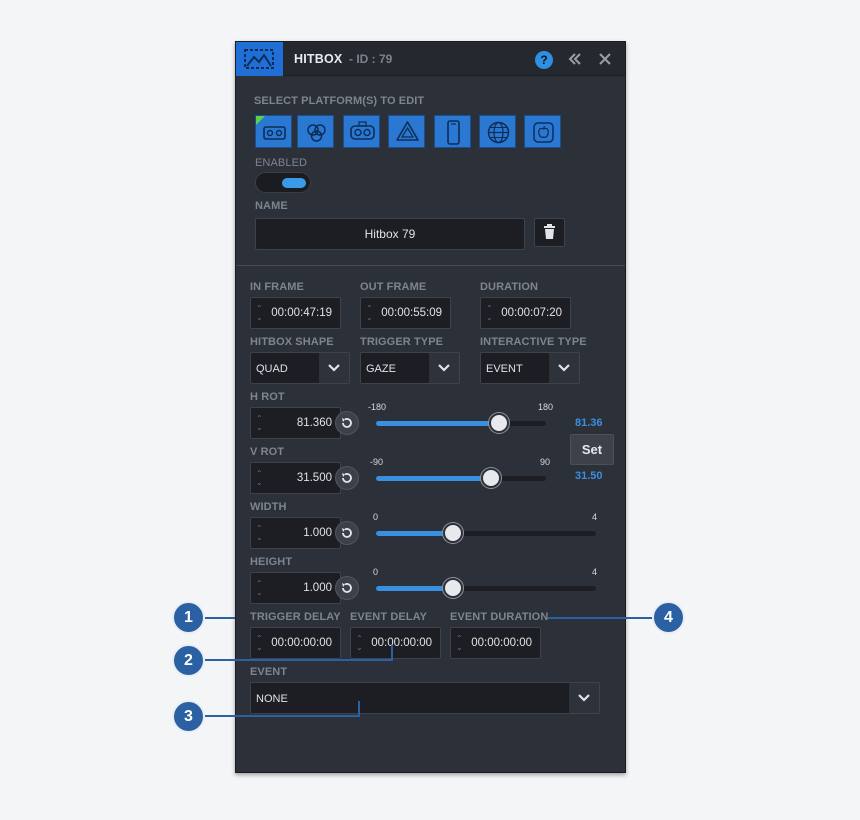 This screenshot has height=820, width=860. I want to click on callout-line-3b, so click(359, 709).